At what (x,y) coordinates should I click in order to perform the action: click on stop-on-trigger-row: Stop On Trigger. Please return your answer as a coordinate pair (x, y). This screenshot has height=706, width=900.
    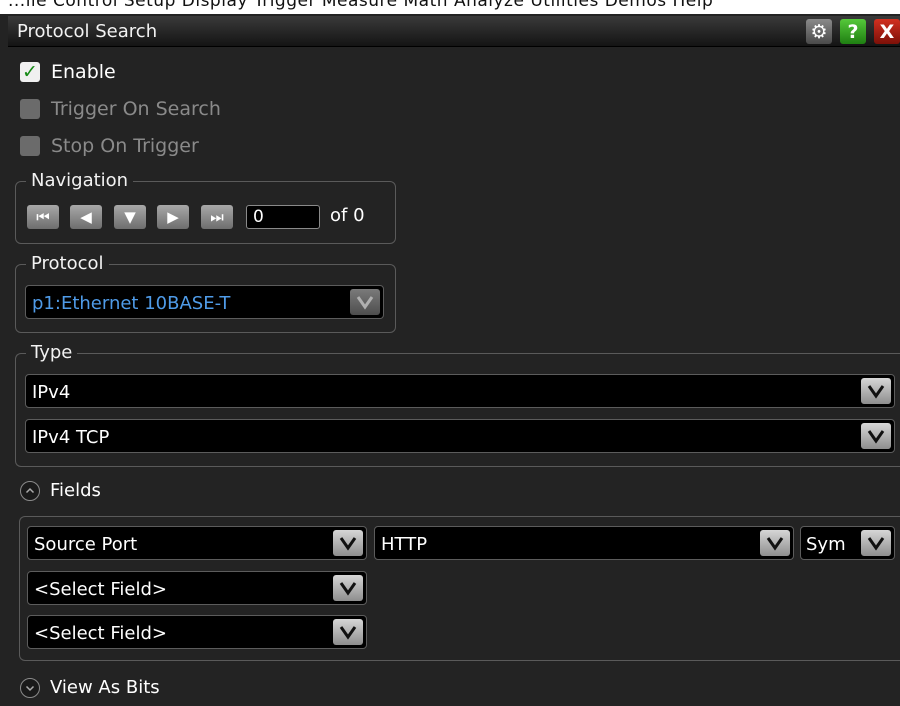
    Looking at the image, I should click on (109, 146).